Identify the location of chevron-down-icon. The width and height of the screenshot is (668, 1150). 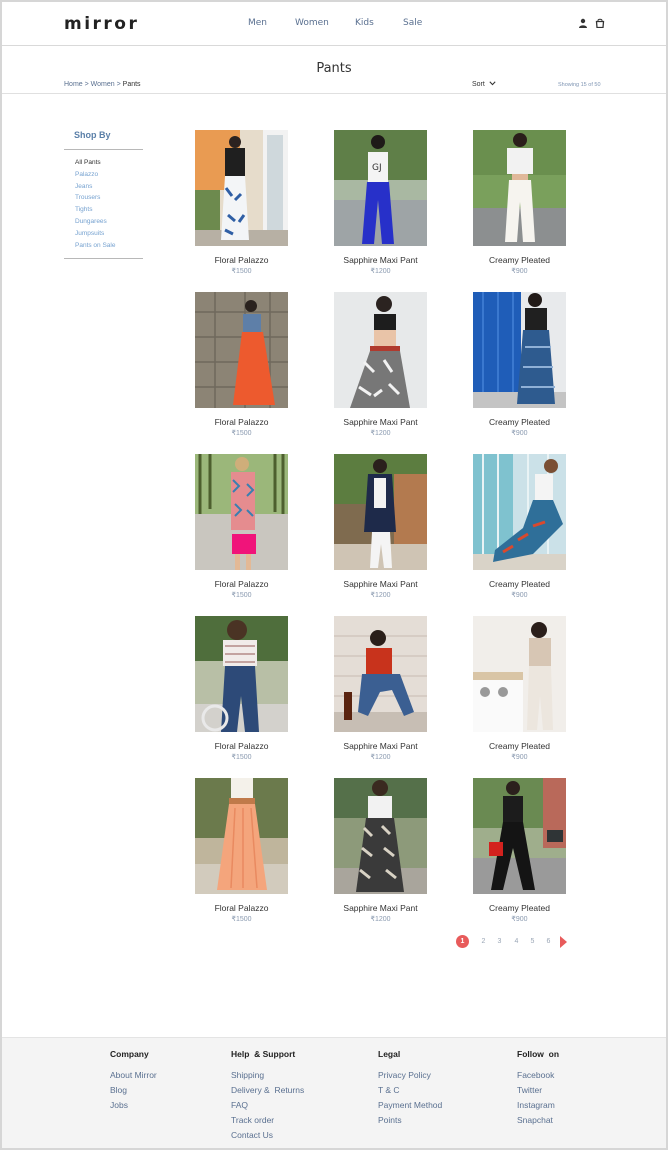
(492, 83).